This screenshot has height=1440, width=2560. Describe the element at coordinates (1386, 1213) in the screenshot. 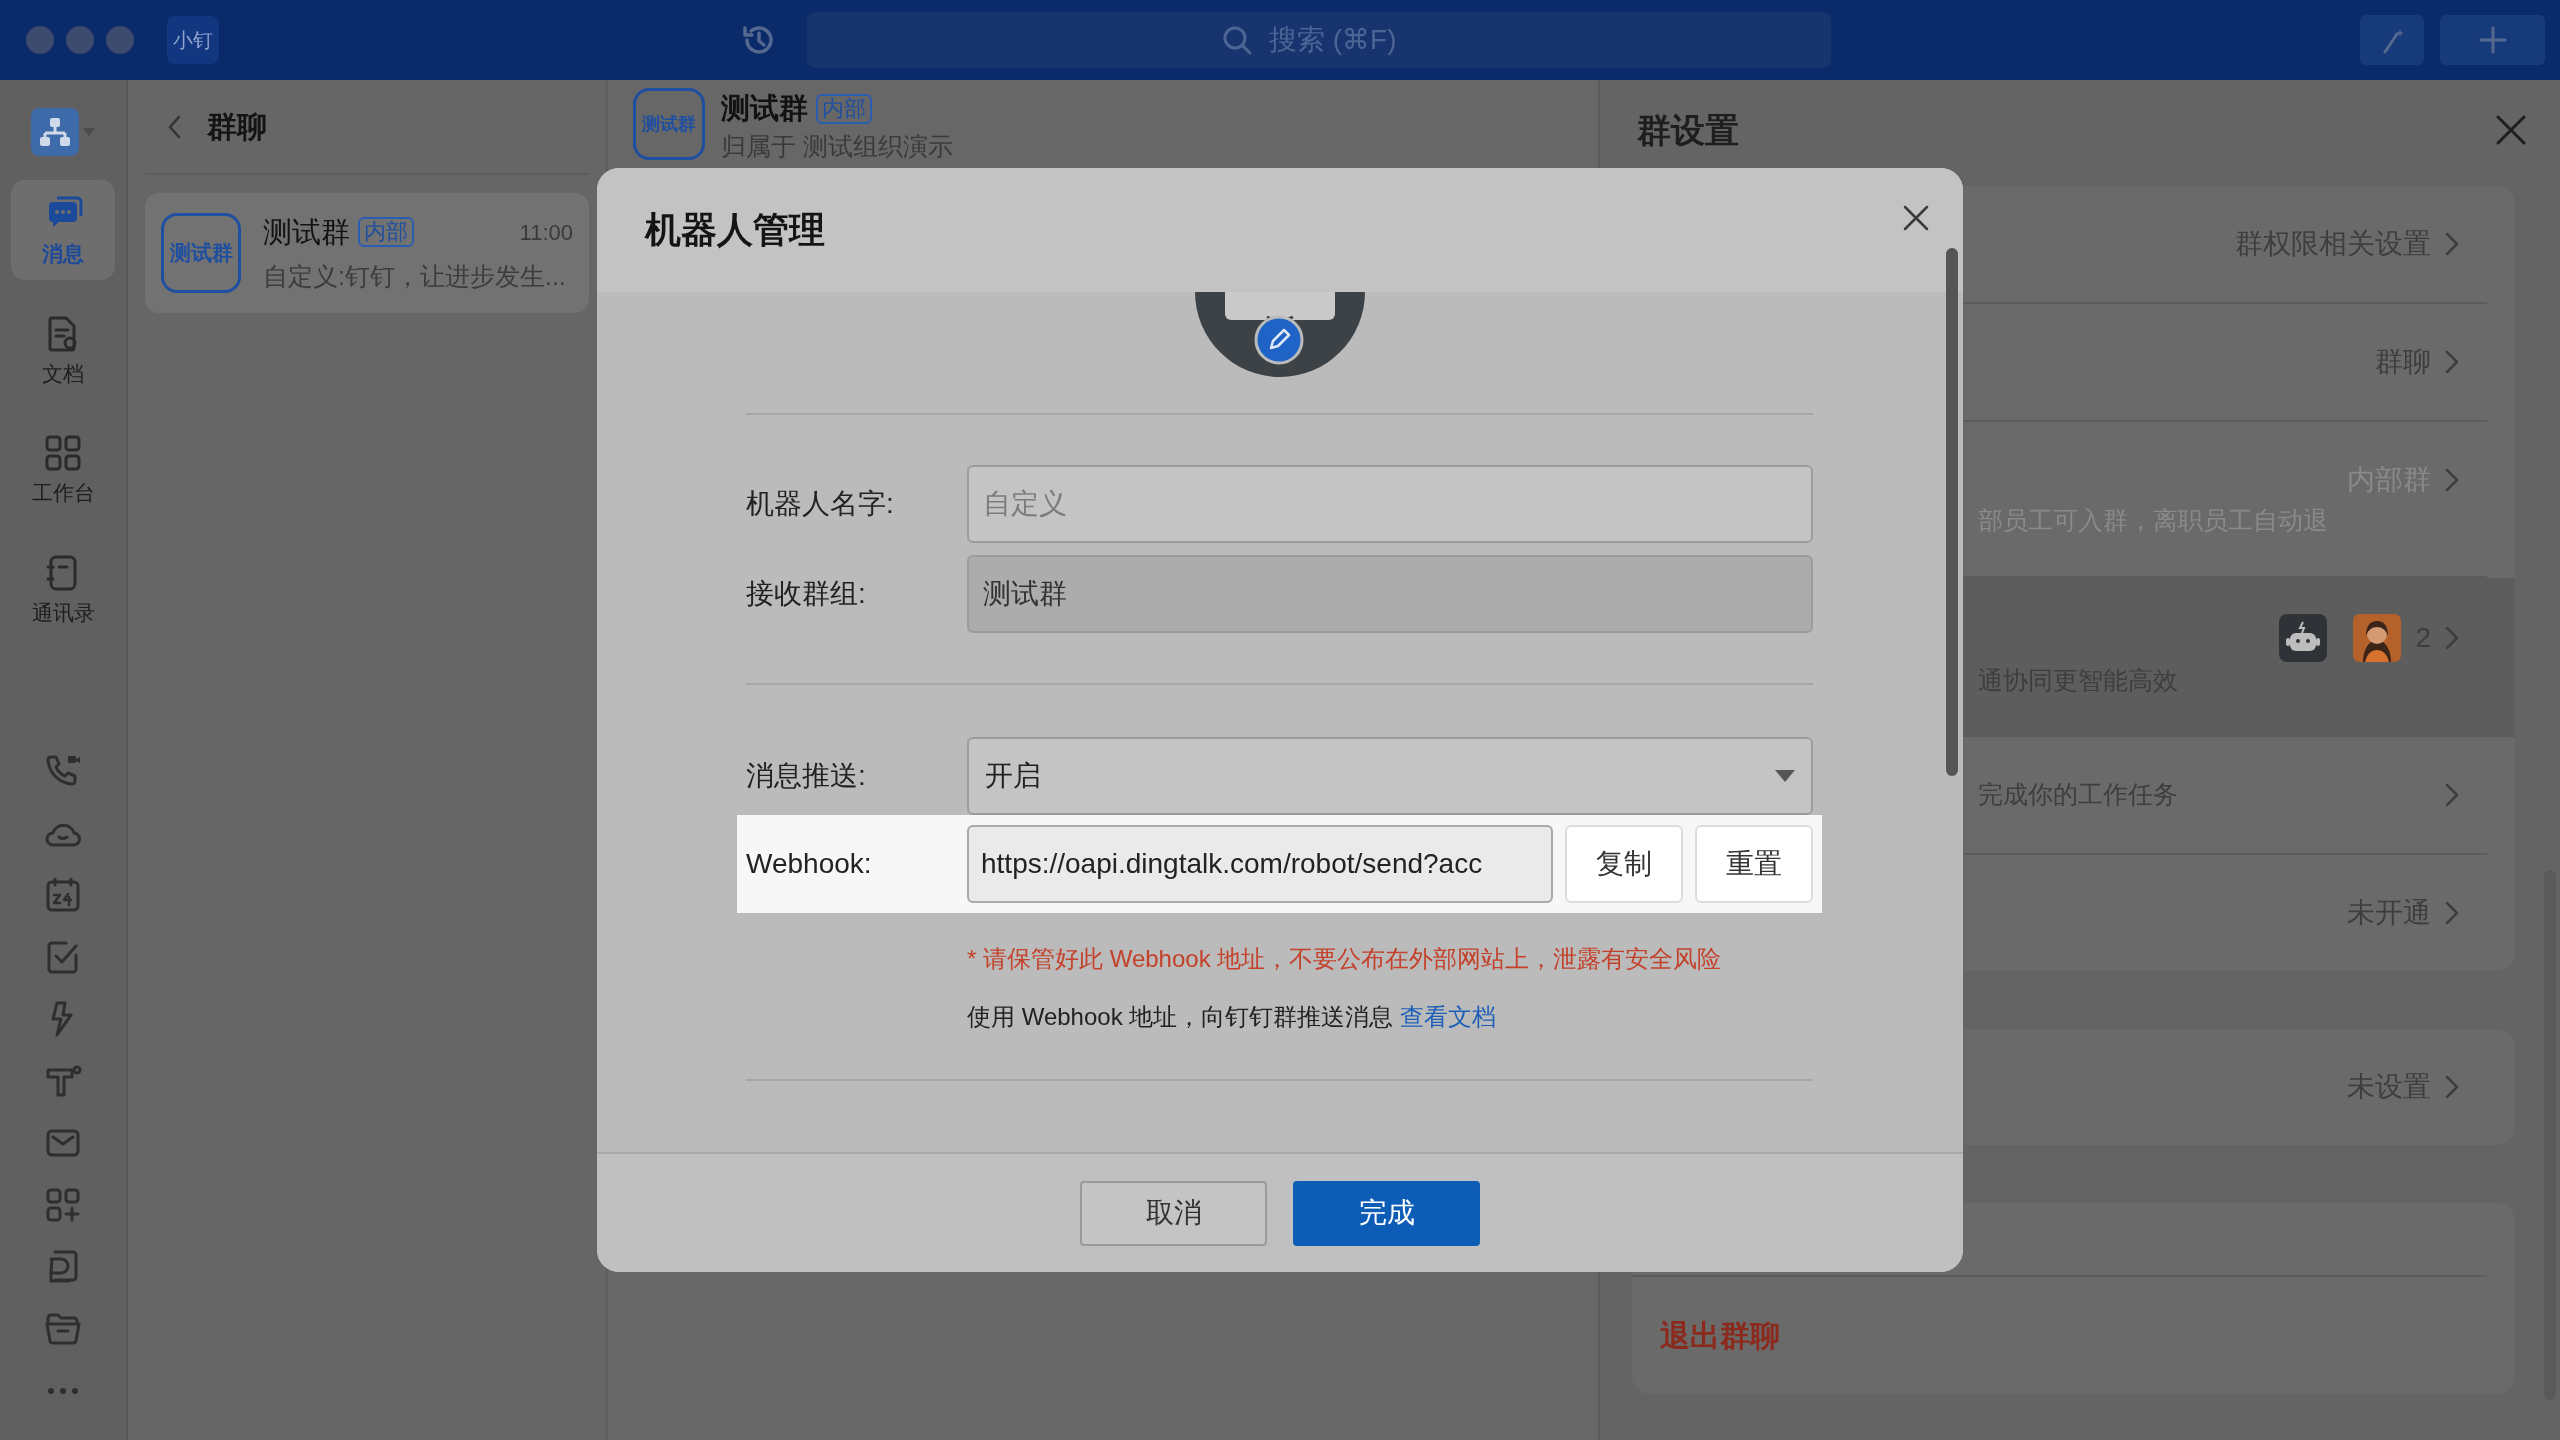

I see `done-button: 完成` at that location.